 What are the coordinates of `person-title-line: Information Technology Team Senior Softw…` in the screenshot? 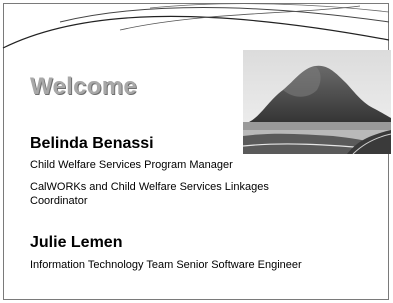 It's located at (166, 265).